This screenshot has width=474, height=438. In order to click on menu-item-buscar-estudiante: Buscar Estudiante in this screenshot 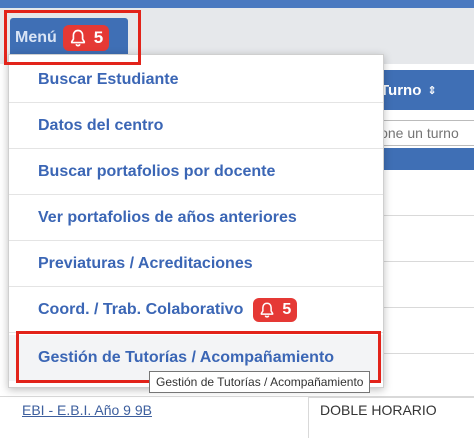, I will do `click(196, 80)`.